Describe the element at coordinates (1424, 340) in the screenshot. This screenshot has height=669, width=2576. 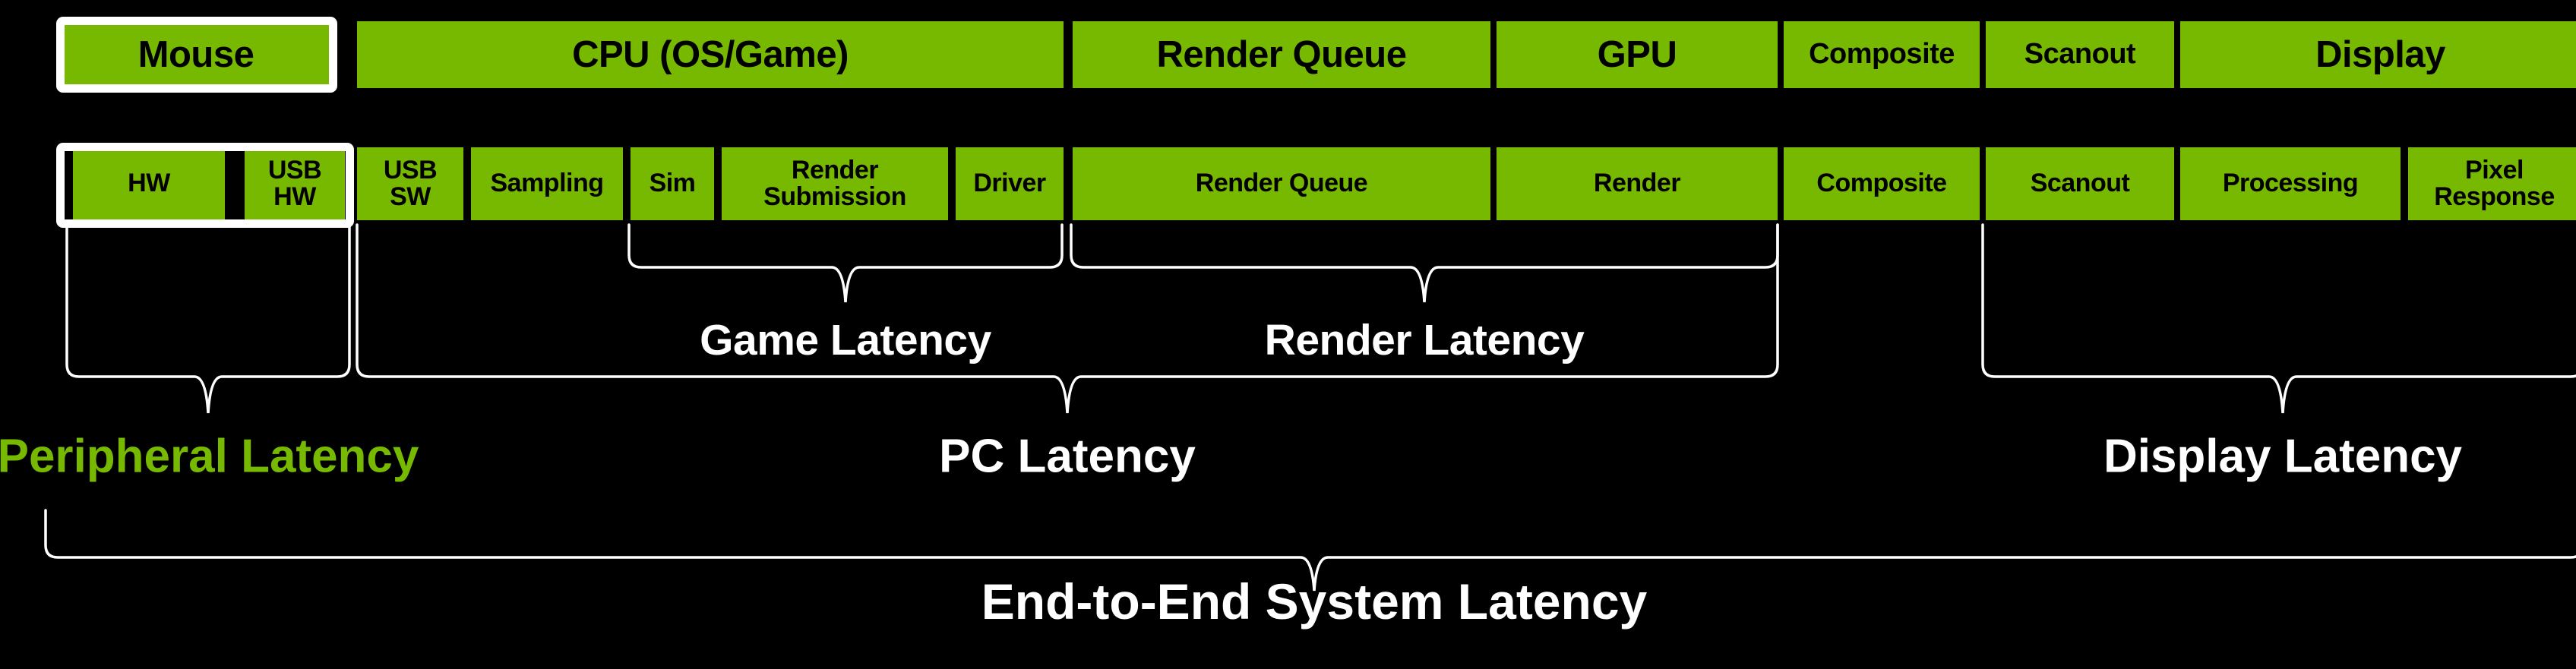
I see `label-render-latency: Render Latency` at that location.